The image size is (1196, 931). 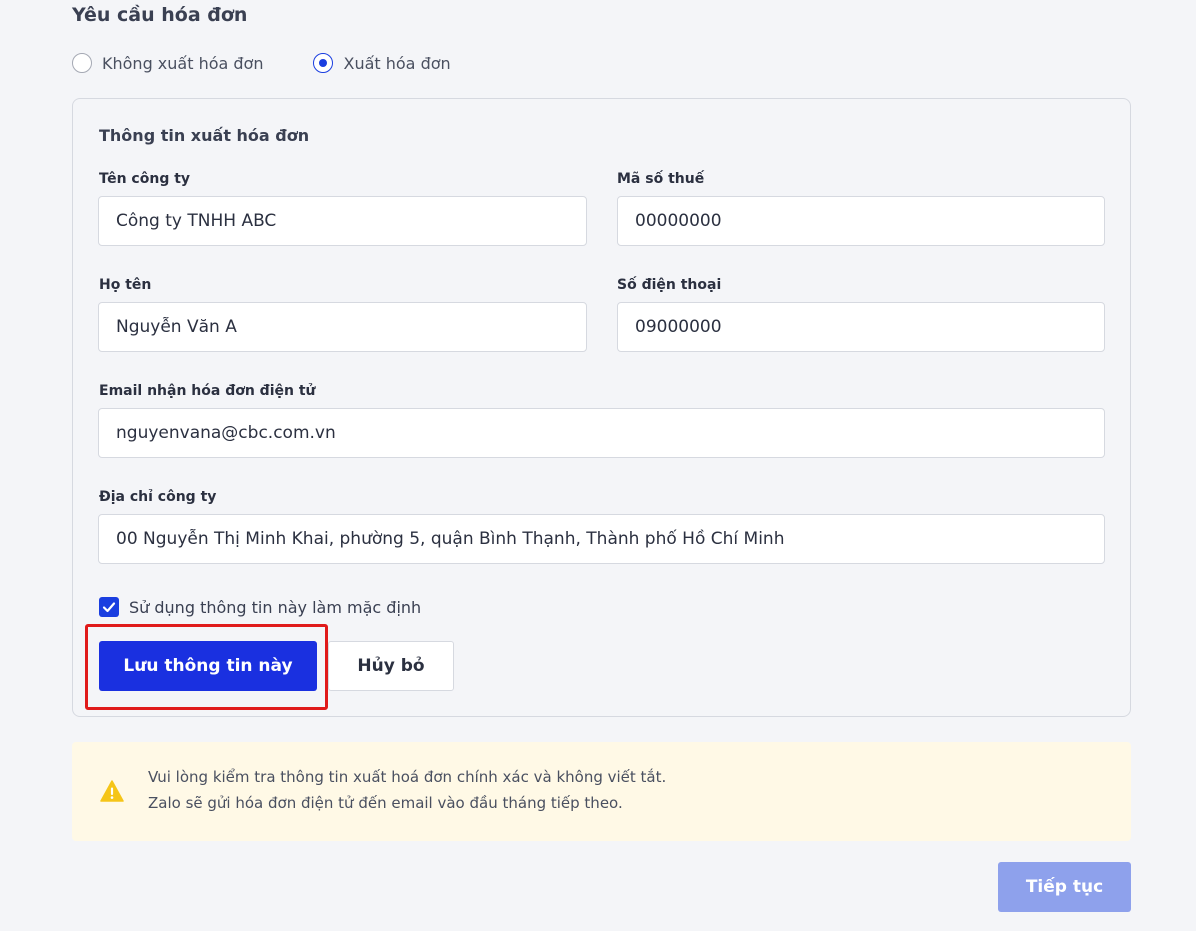 What do you see at coordinates (125, 285) in the screenshot?
I see `full-name-label: Họ tên` at bounding box center [125, 285].